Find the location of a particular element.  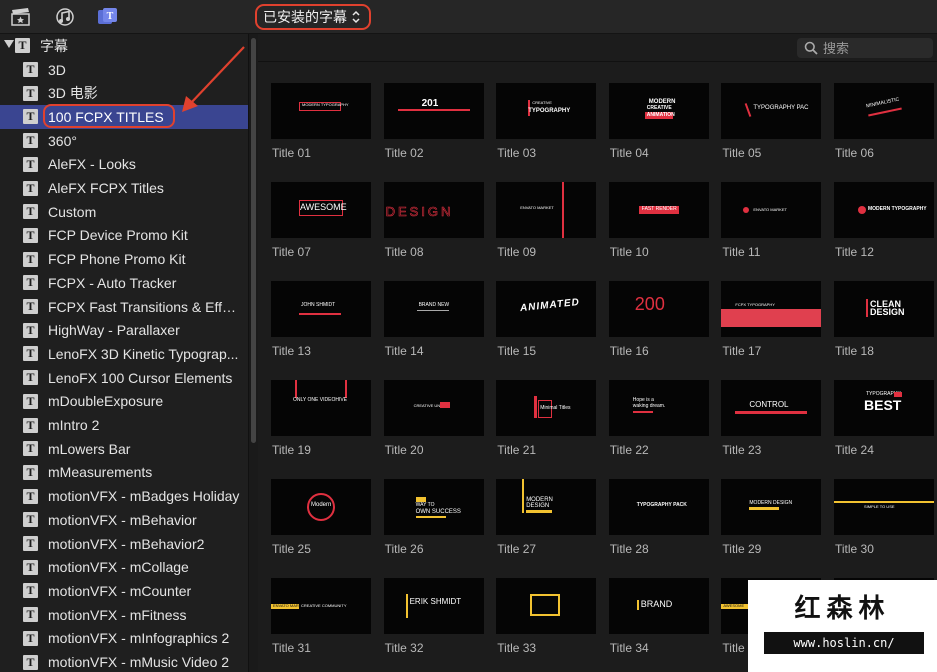

title-tile: 200 Title 16 is located at coordinates (652, 321).